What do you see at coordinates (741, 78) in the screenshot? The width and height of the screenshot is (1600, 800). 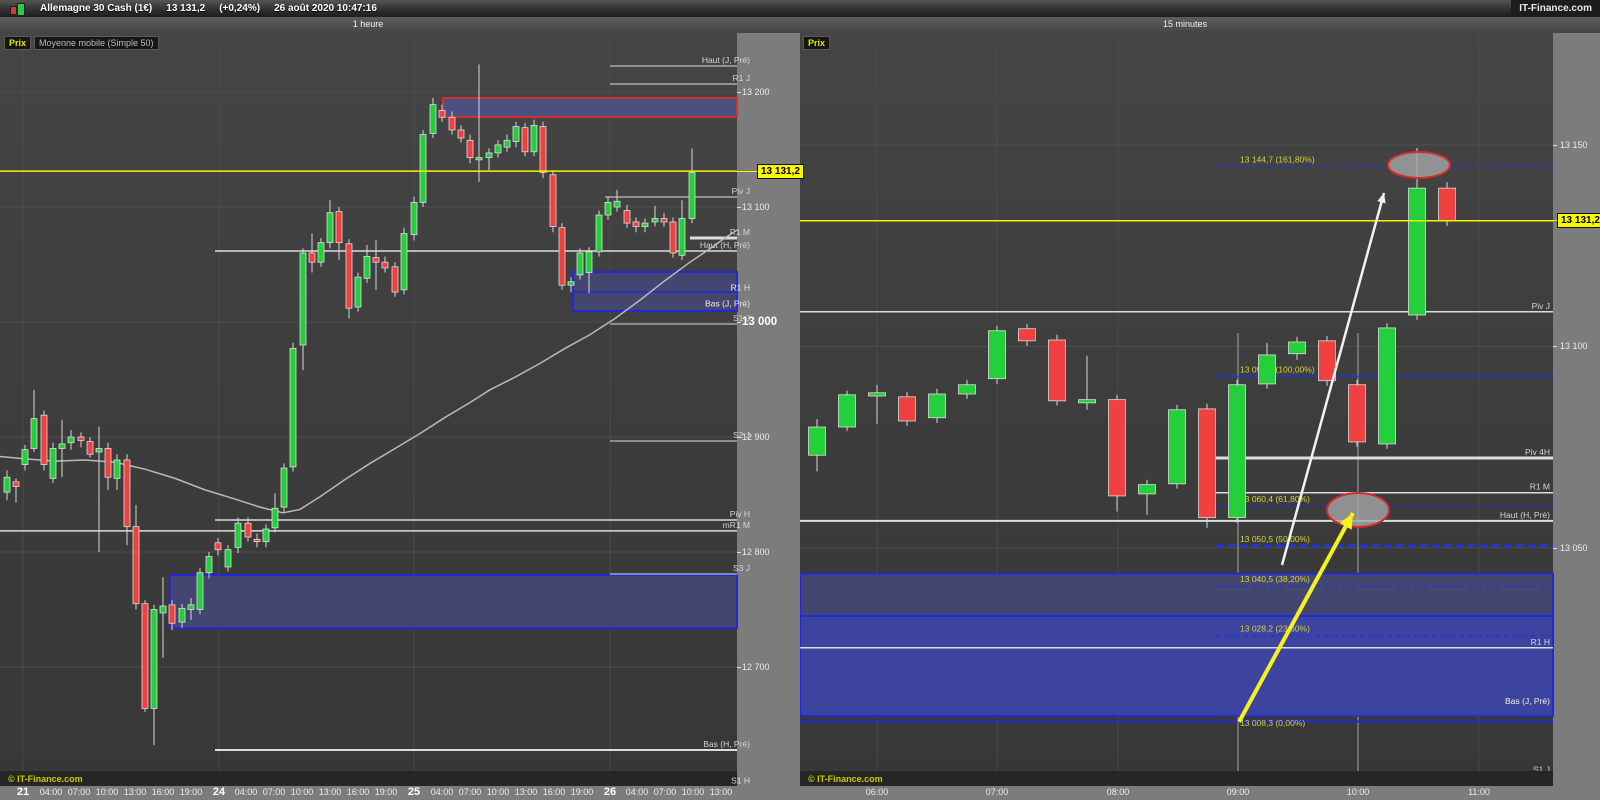 I see `level-label: R1 J` at bounding box center [741, 78].